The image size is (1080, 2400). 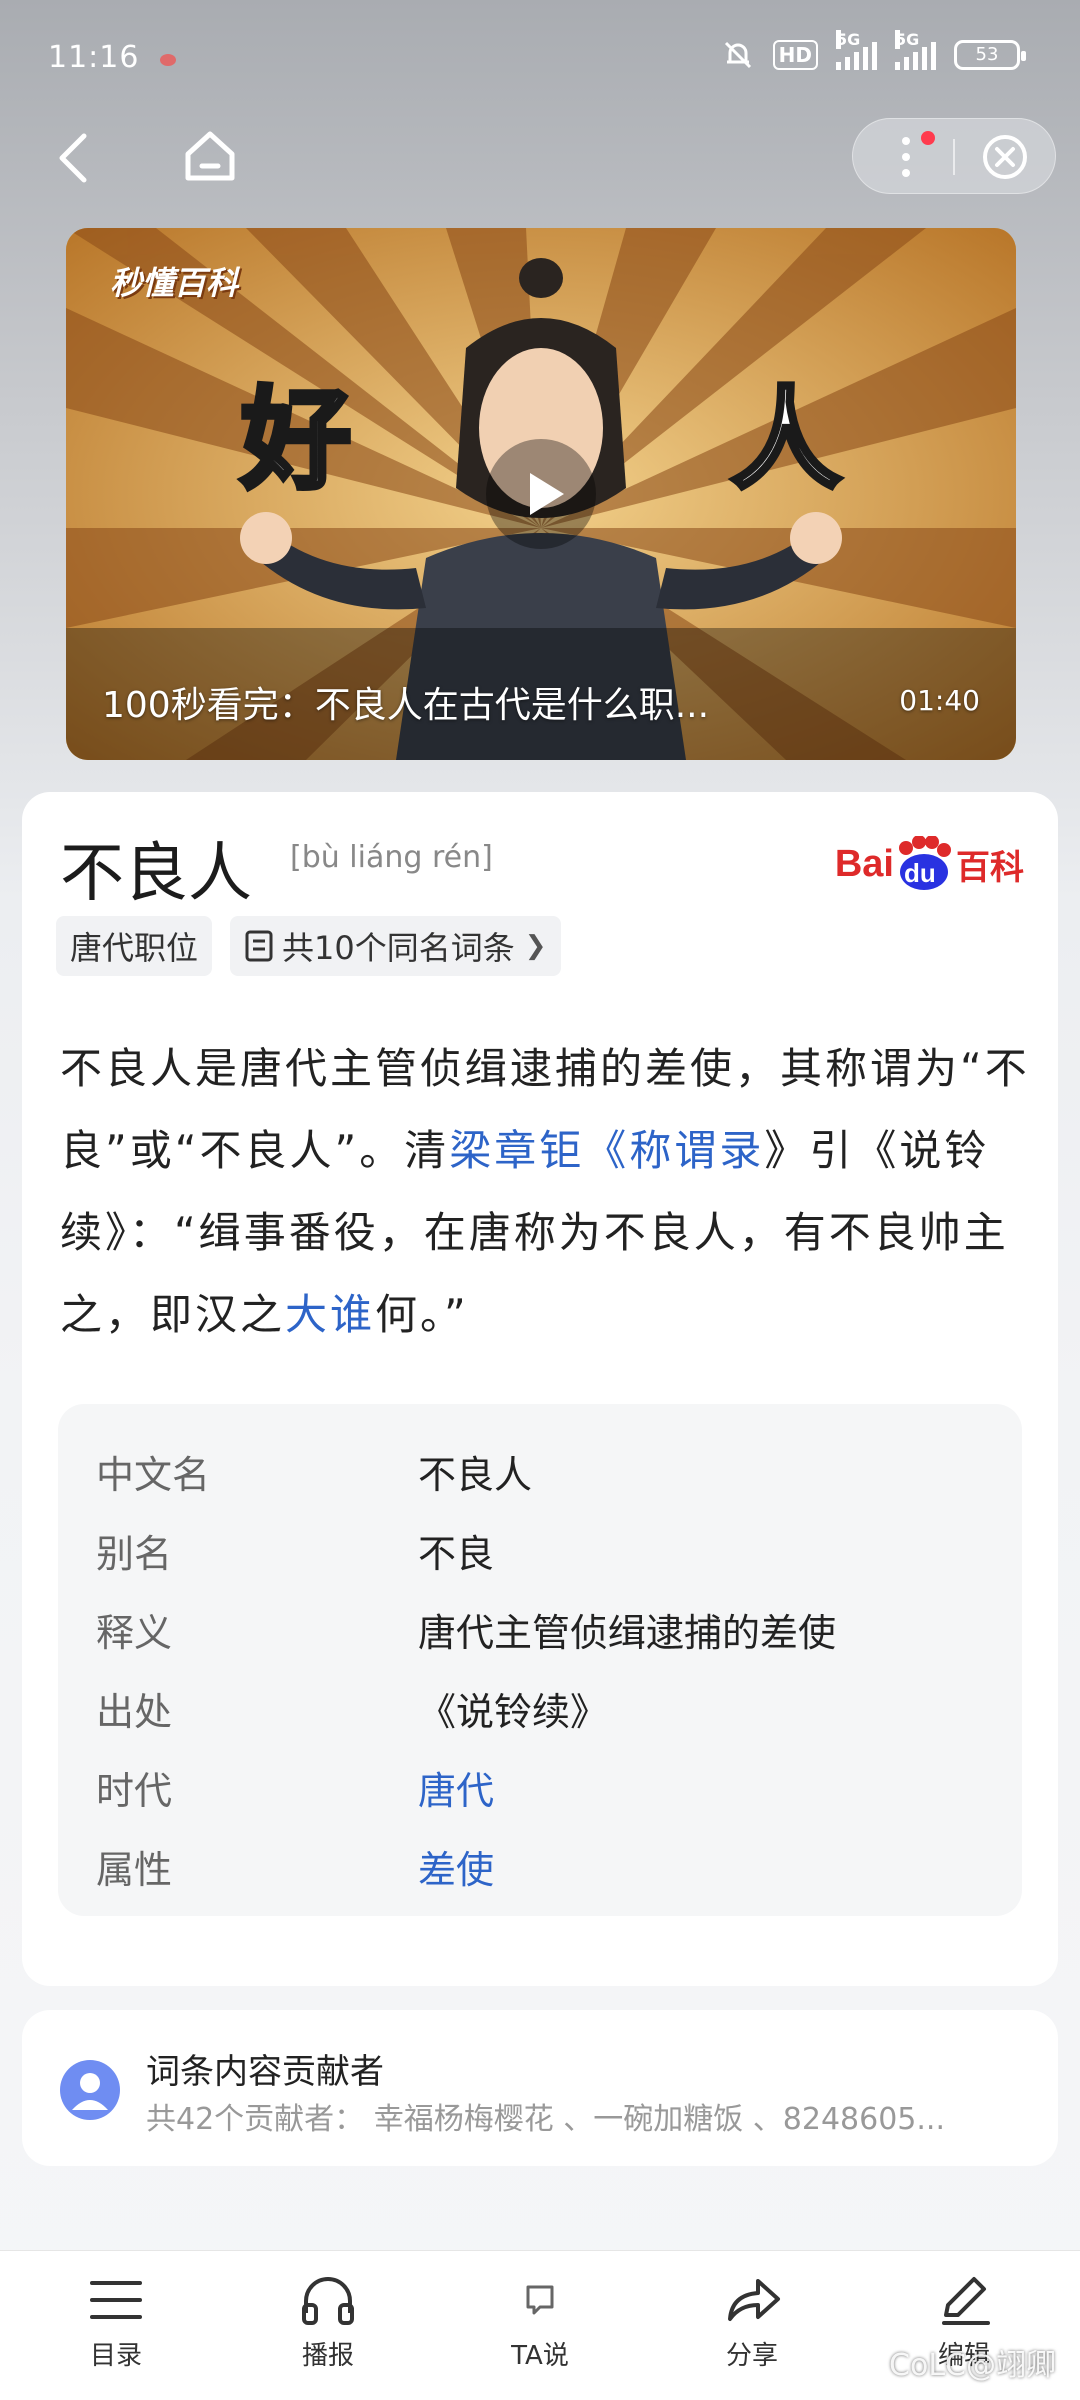 What do you see at coordinates (174, 283) in the screenshot?
I see `video-logo: 秒懂百科` at bounding box center [174, 283].